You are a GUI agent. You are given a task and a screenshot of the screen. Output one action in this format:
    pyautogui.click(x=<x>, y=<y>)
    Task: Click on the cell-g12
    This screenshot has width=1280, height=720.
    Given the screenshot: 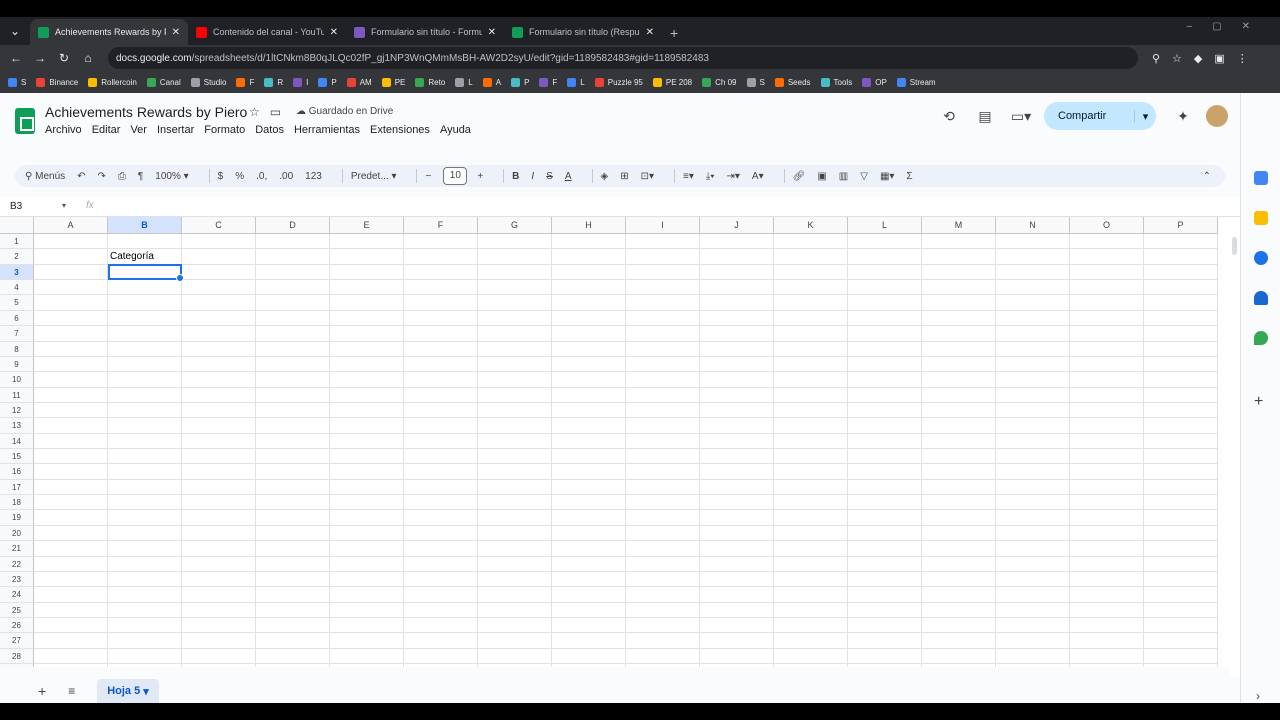 What is the action you would take?
    pyautogui.click(x=515, y=410)
    